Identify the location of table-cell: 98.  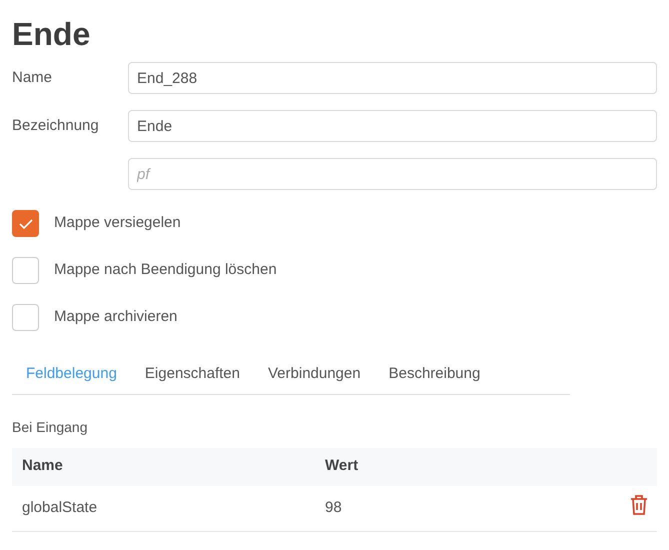
(418, 509).